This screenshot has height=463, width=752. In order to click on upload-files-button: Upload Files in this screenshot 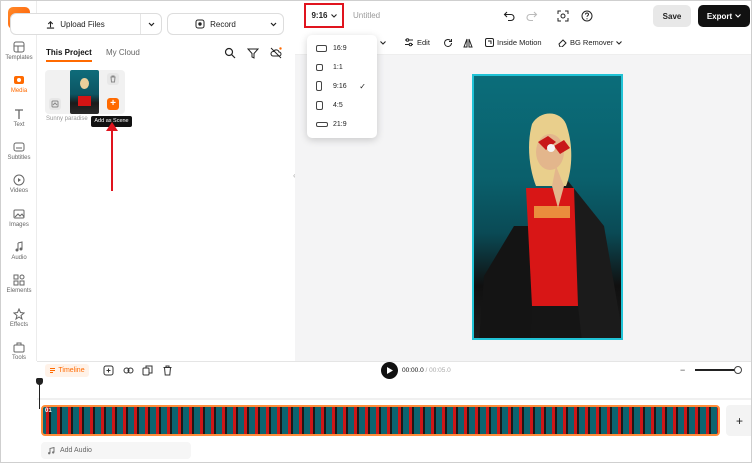, I will do `click(86, 24)`.